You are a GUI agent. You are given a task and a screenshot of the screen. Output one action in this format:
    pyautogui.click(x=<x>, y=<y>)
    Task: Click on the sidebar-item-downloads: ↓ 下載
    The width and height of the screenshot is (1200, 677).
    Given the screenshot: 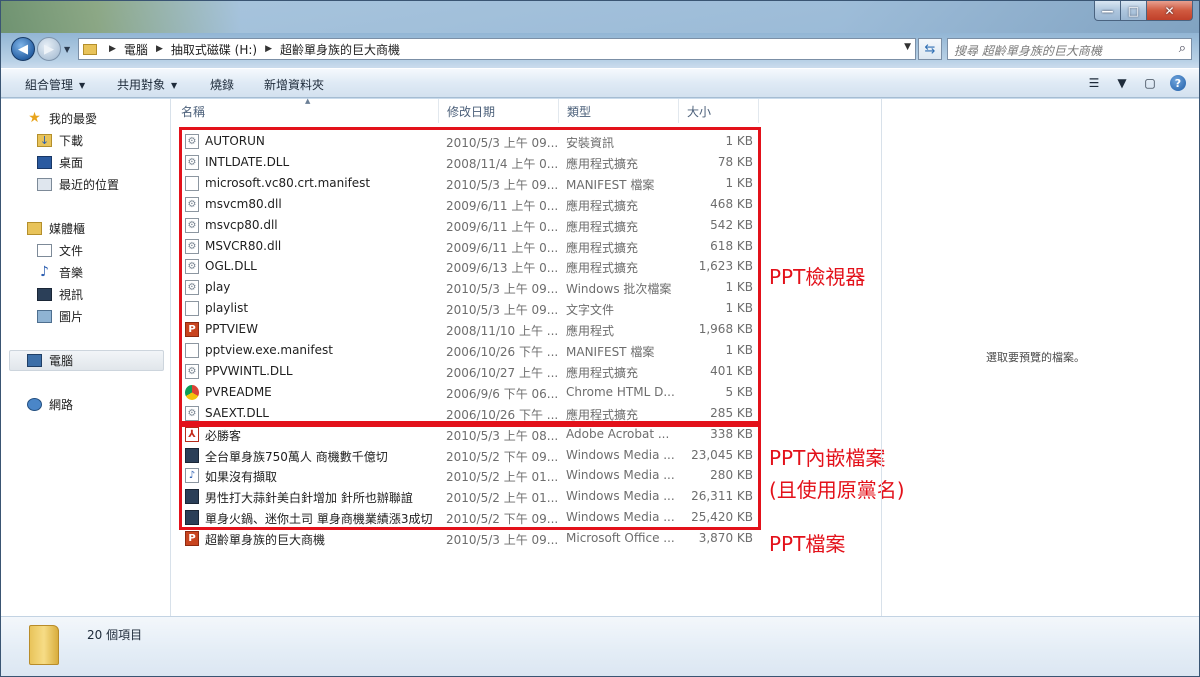 What is the action you would take?
    pyautogui.click(x=60, y=140)
    